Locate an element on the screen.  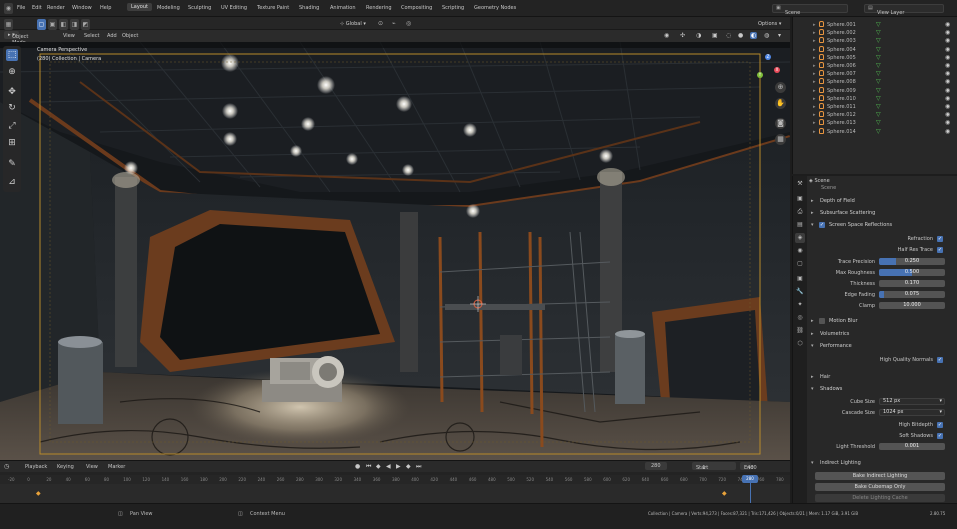
play-icon: ▶ is located at coordinates (398, 466).